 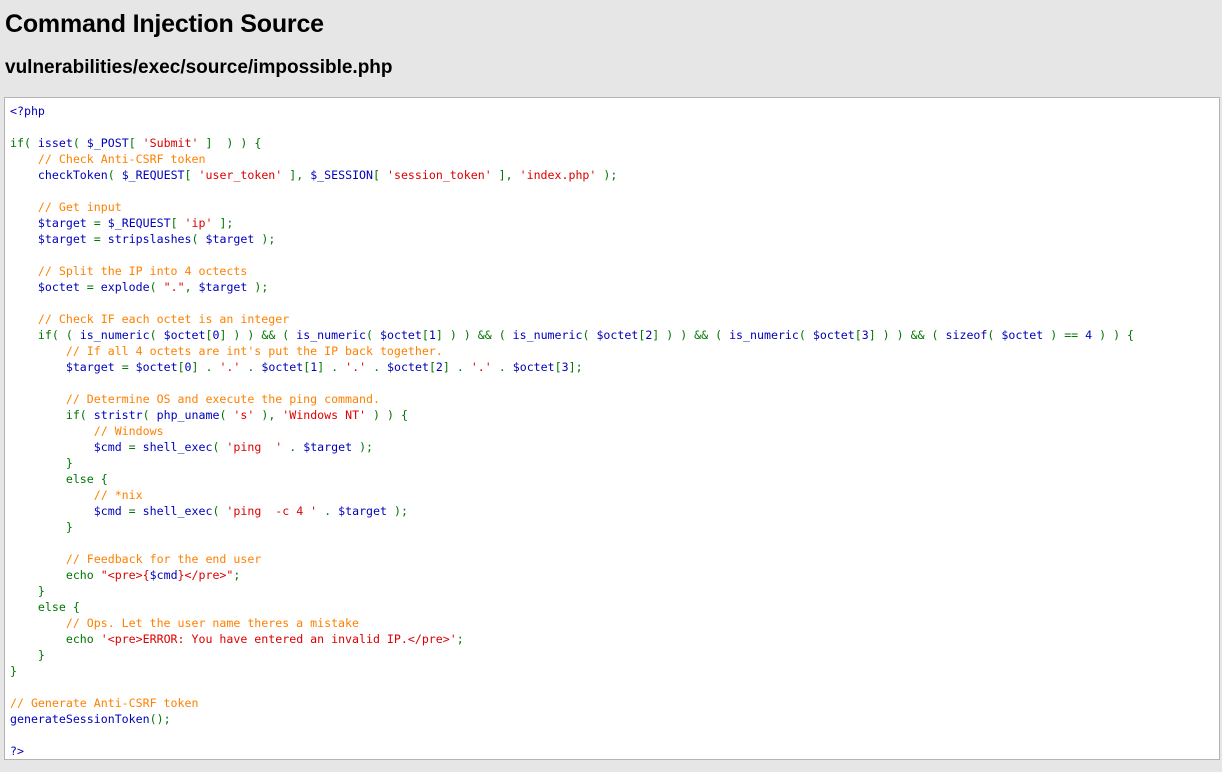 I want to click on code-line: if( isset( $_POST[ 'Submit' ] ) ) {, so click(x=572, y=143).